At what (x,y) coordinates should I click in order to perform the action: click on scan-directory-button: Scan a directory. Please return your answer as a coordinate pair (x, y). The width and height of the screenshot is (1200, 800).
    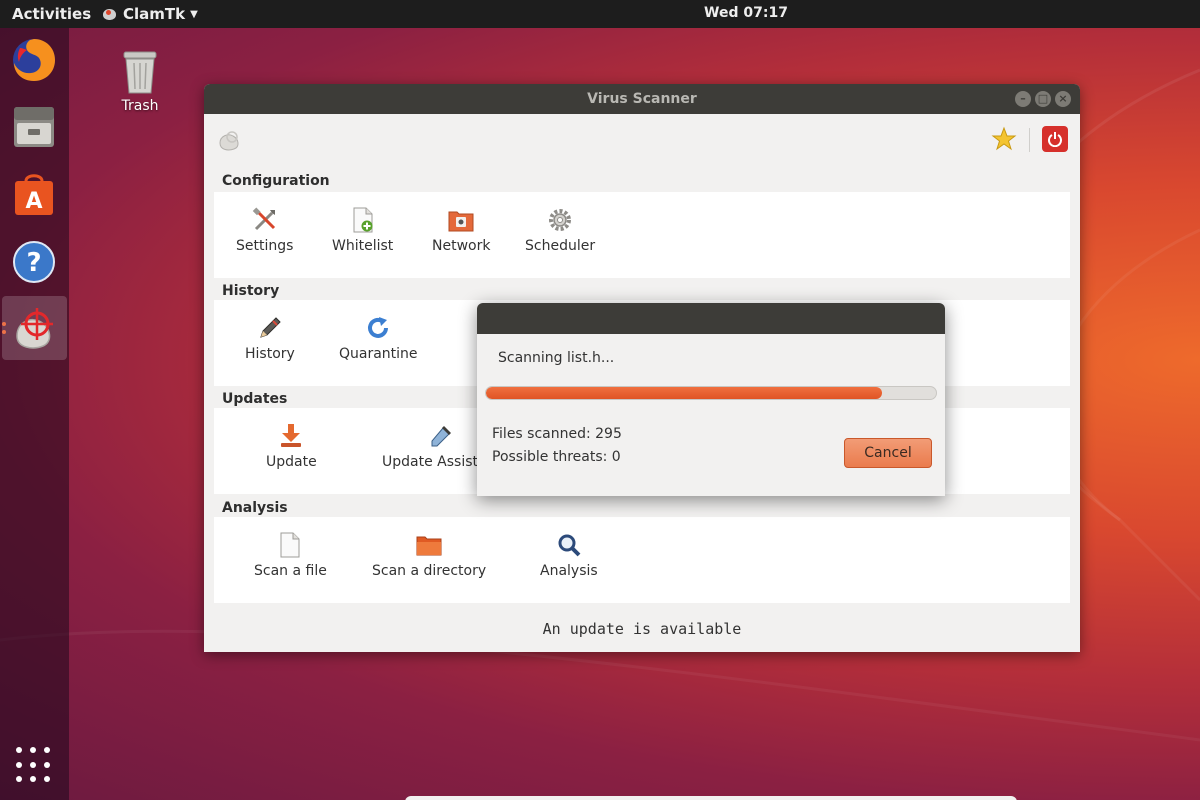
    Looking at the image, I should click on (429, 555).